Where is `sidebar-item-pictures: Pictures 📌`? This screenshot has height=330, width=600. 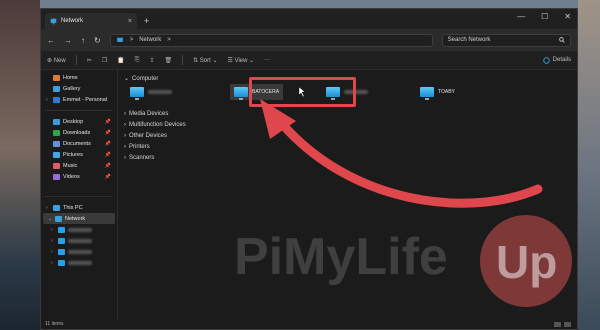
sidebar-item-pictures: Pictures 📌 is located at coordinates (79, 154).